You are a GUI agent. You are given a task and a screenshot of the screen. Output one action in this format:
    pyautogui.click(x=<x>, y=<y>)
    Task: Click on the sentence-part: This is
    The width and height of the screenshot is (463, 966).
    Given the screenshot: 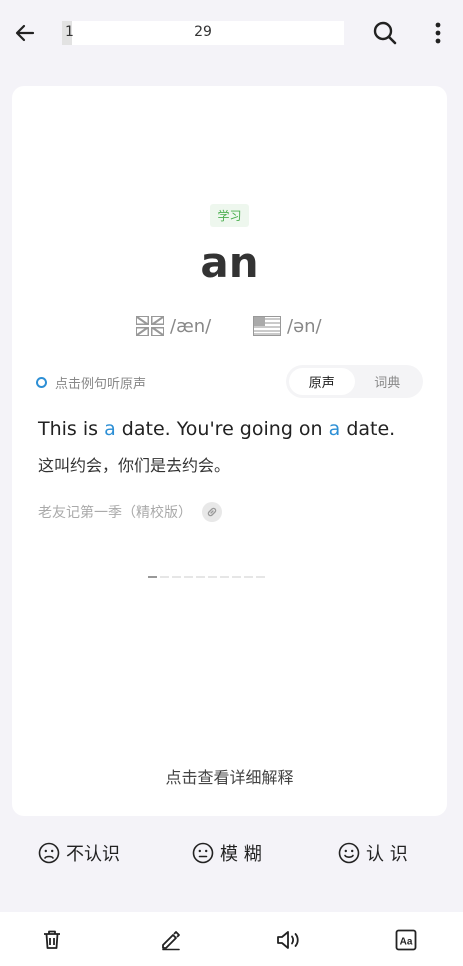 What is the action you would take?
    pyautogui.click(x=71, y=429)
    